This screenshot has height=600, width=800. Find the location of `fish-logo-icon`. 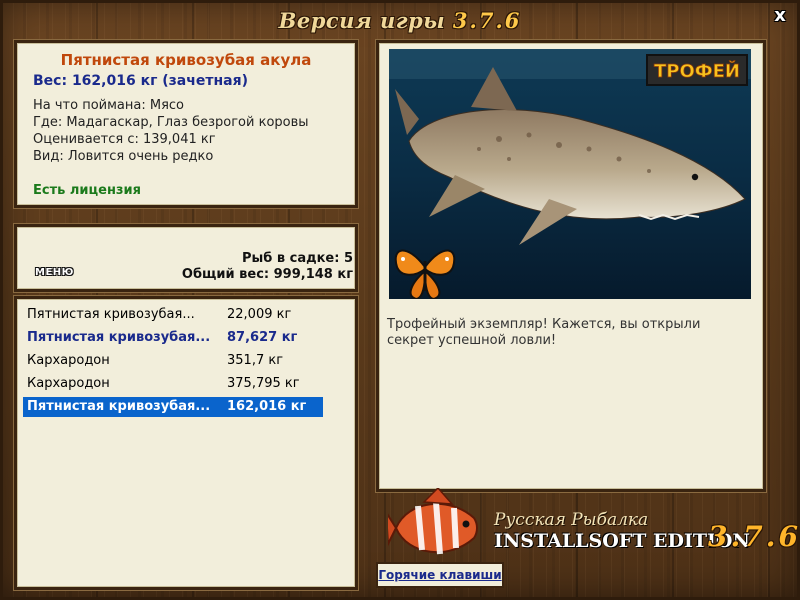

fish-logo-icon is located at coordinates (433, 521).